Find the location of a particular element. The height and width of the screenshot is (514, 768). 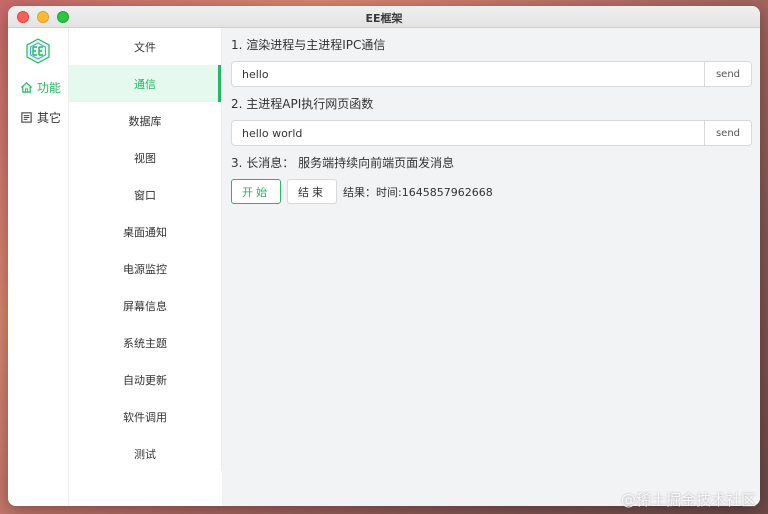

start-button: 开始 is located at coordinates (256, 191).